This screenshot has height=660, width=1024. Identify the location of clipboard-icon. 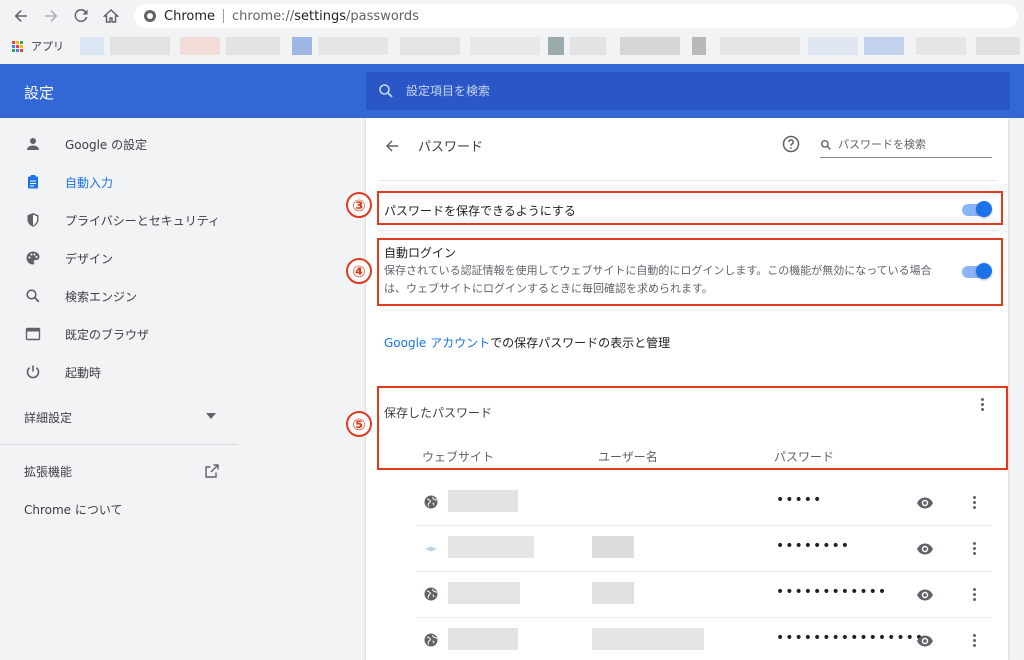
(33, 182).